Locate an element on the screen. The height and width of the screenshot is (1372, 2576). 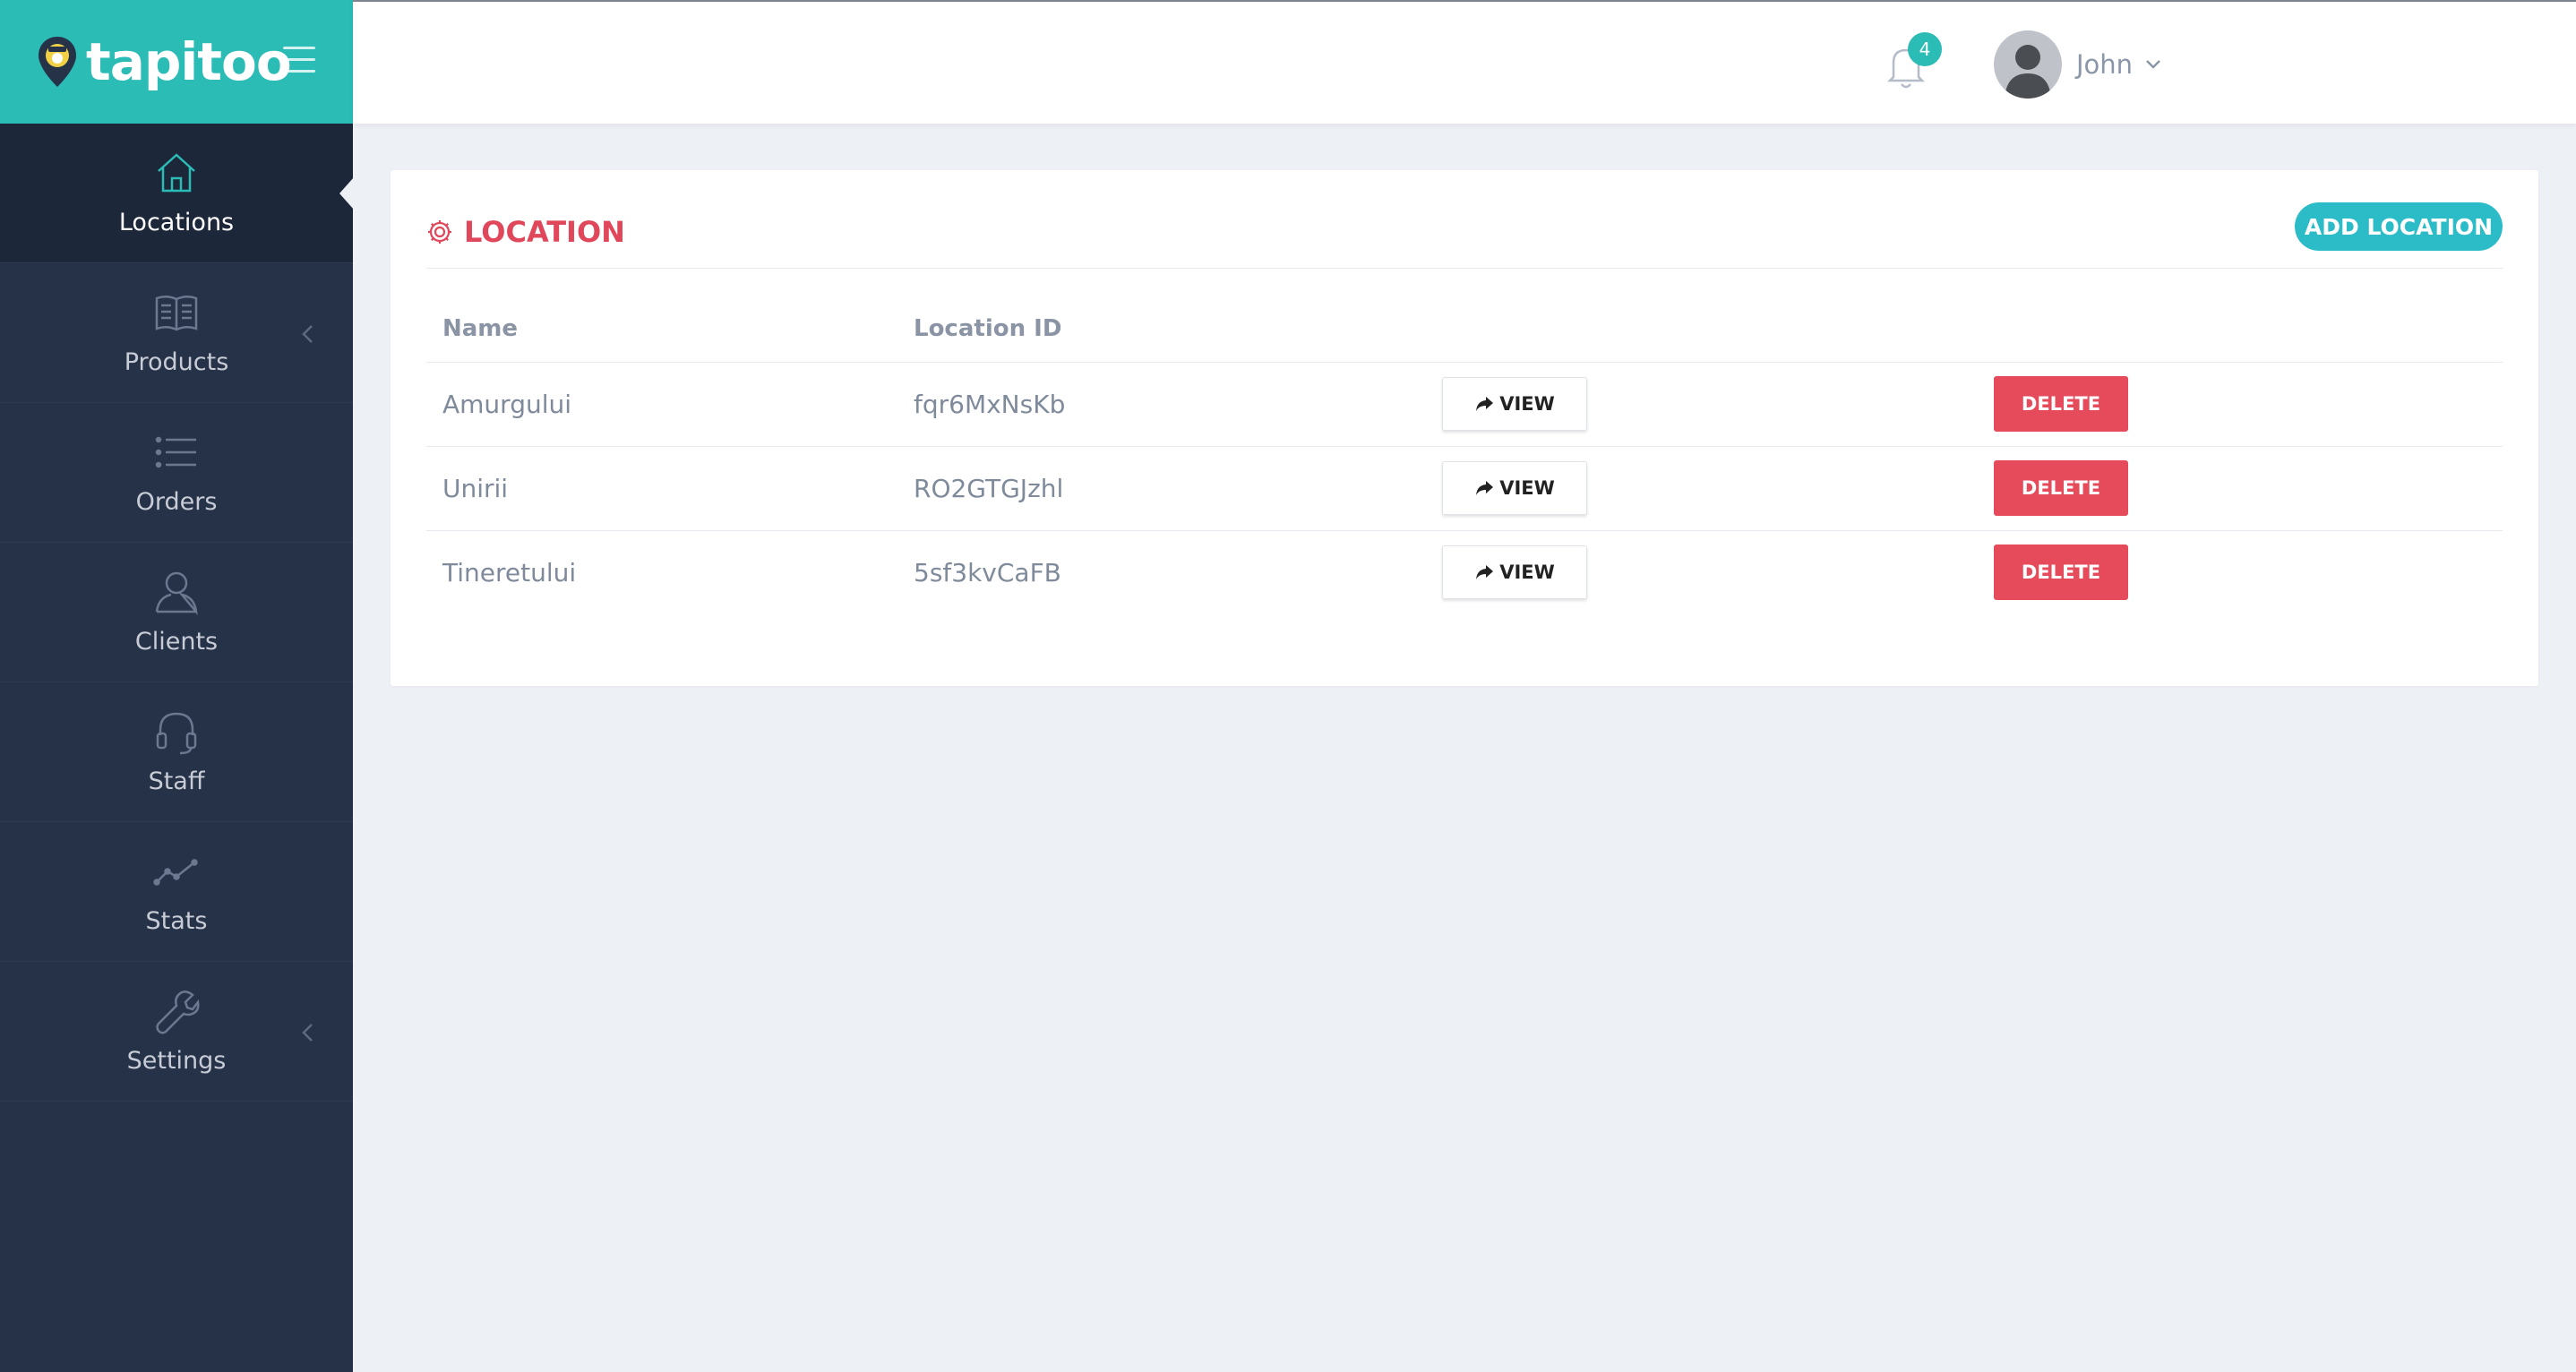
page-title: LOCATION is located at coordinates (525, 232).